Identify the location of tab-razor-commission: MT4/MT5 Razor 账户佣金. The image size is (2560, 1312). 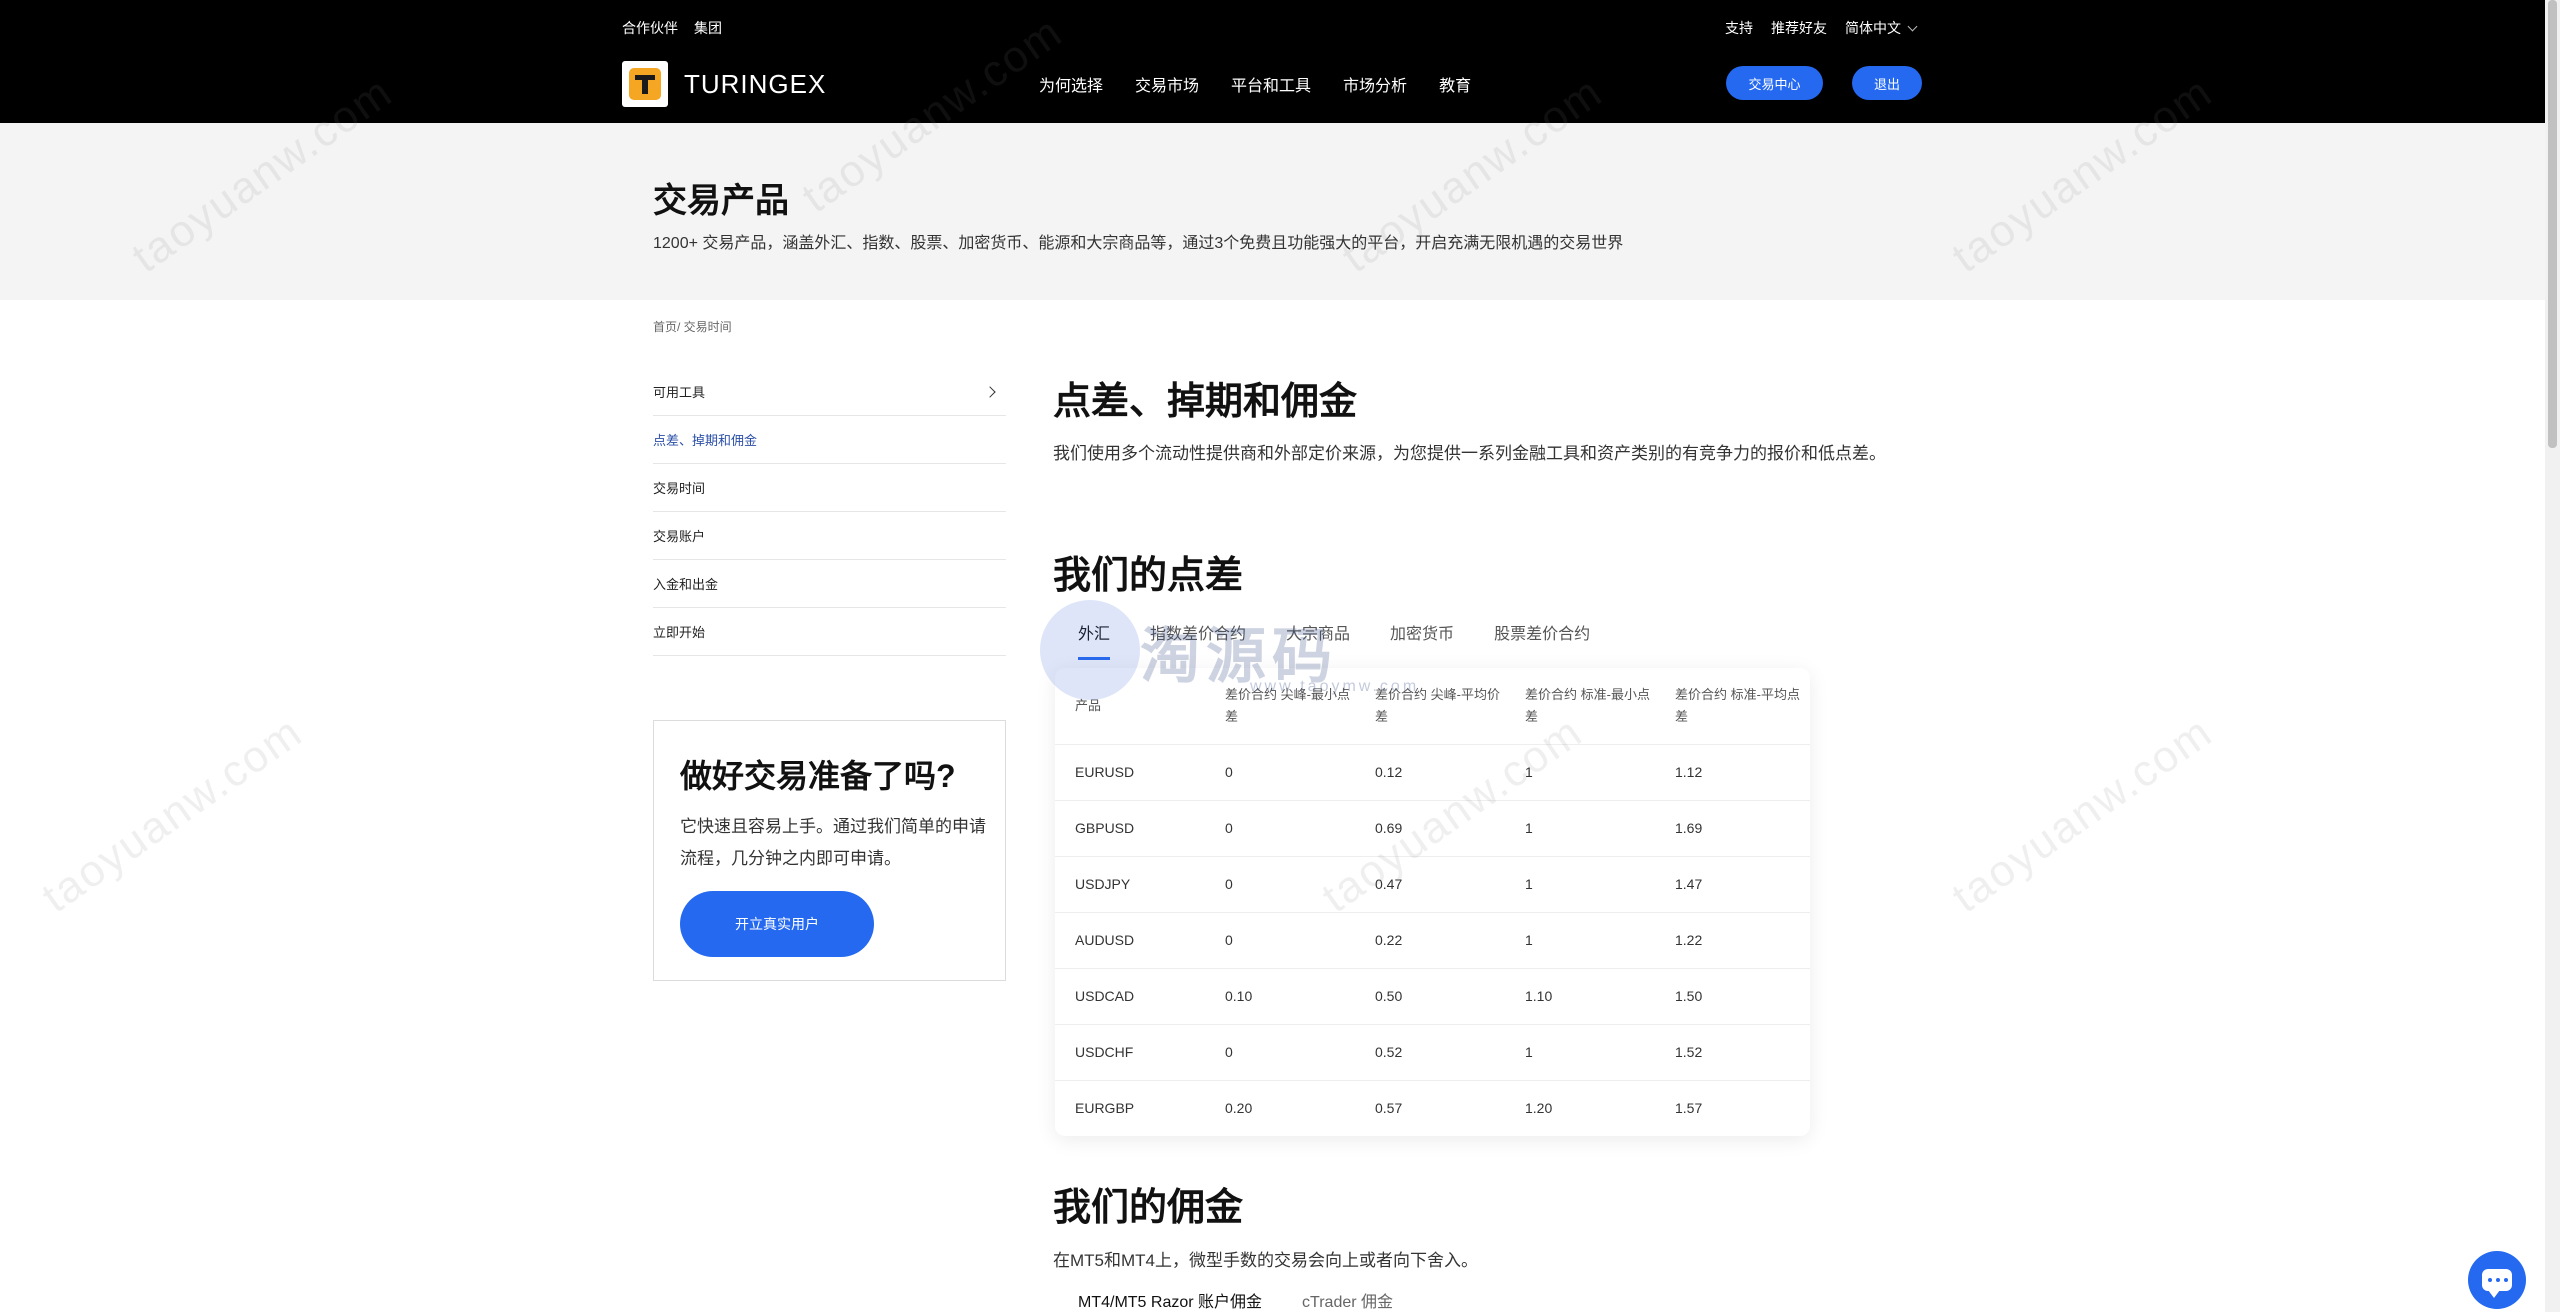
(1170, 1300).